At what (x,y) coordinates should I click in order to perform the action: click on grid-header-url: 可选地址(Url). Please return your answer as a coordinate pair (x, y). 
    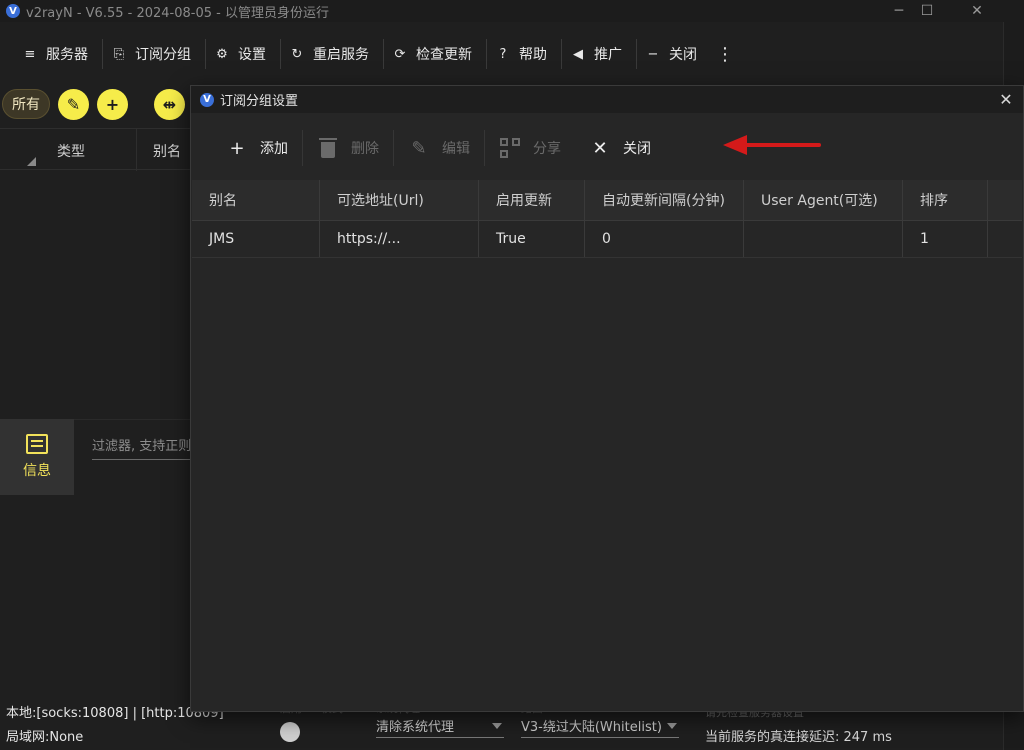
    Looking at the image, I should click on (399, 200).